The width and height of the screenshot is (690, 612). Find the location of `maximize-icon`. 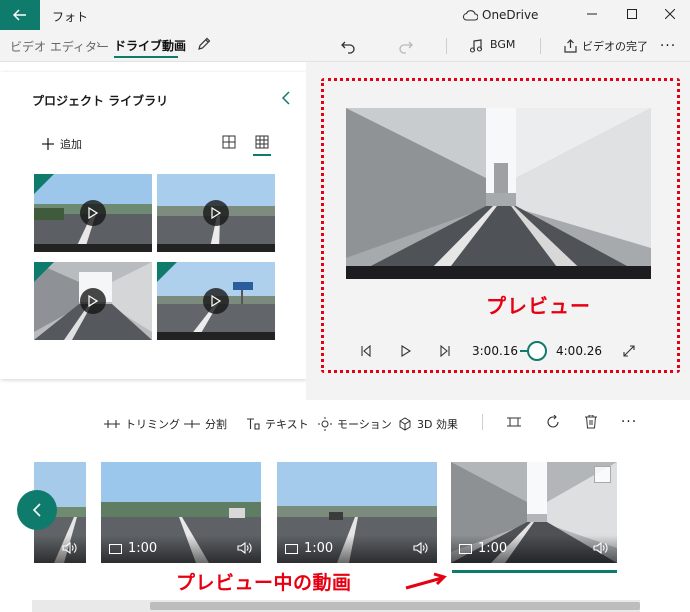

maximize-icon is located at coordinates (632, 14).